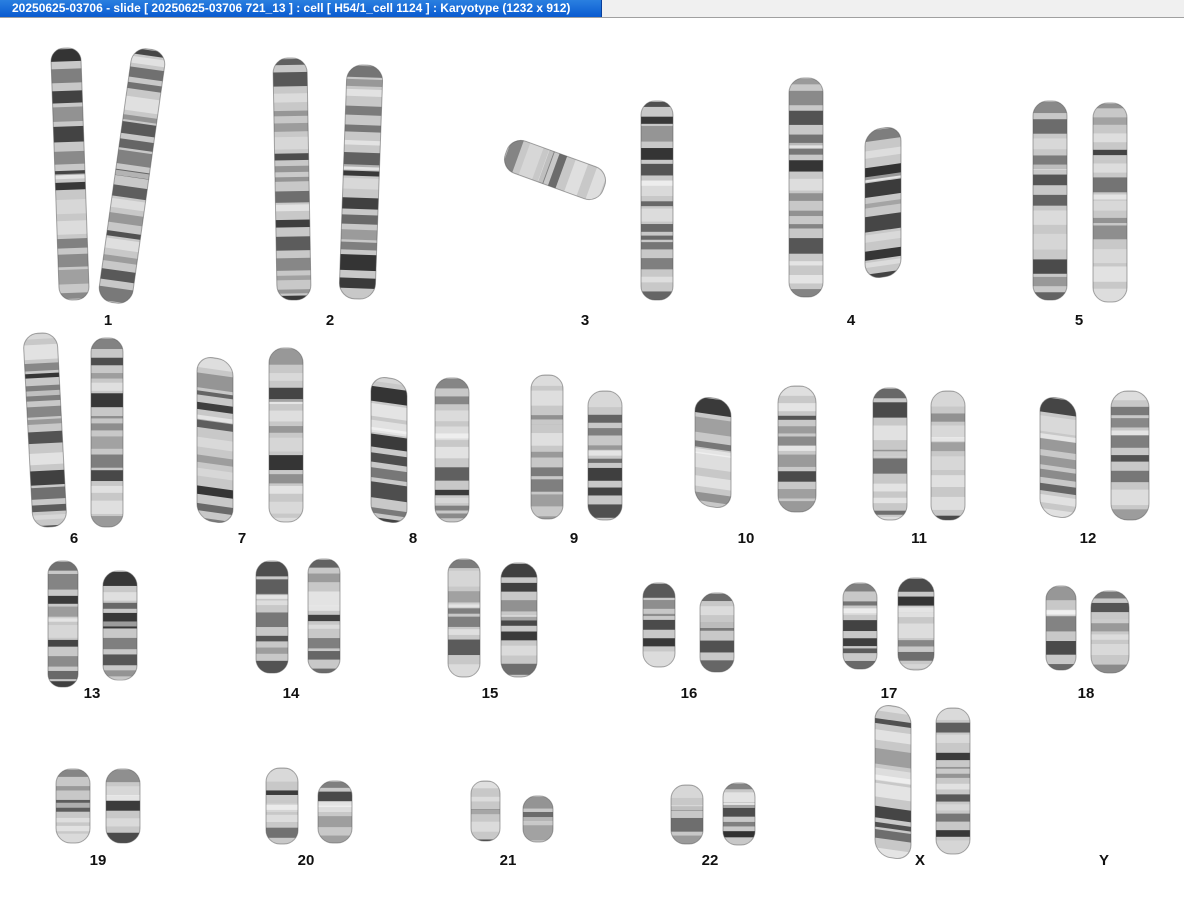  Describe the element at coordinates (330, 320) in the screenshot. I see `chromosome-label-2: 2` at that location.